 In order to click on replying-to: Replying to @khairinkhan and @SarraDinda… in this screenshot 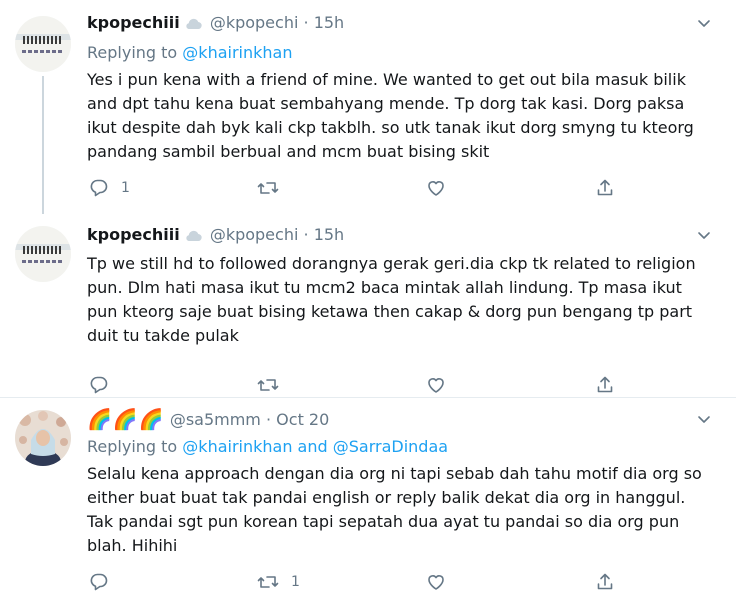, I will do `click(267, 447)`.